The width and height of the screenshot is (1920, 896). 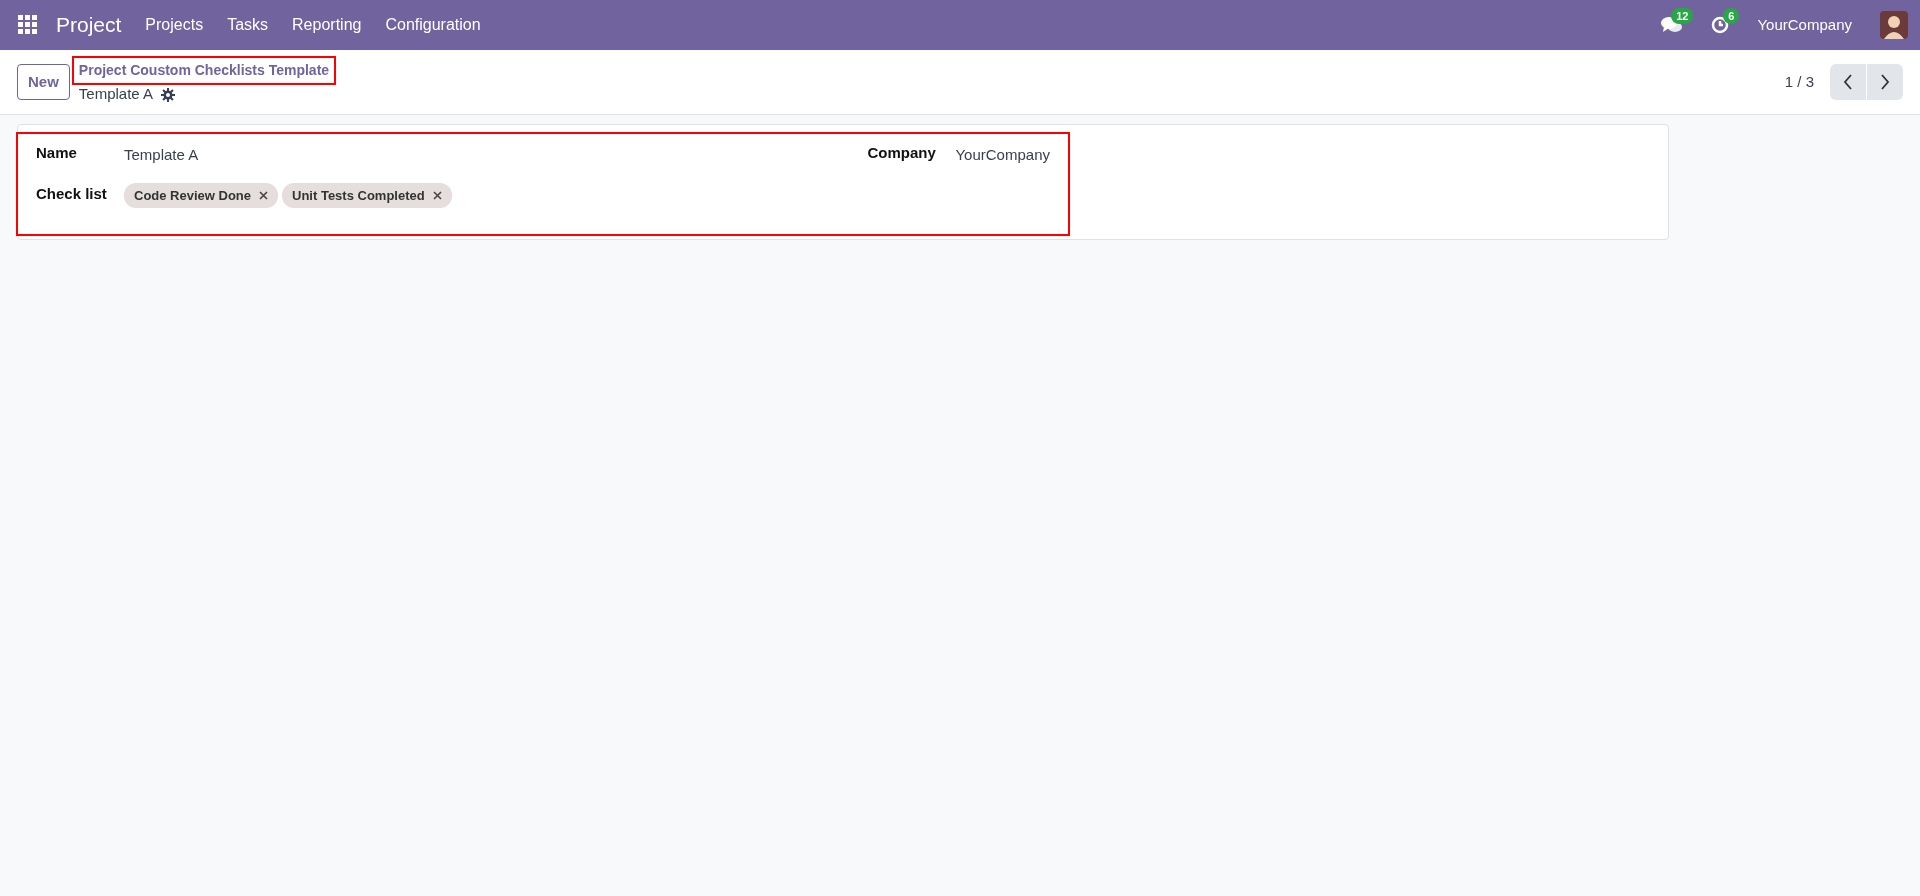 I want to click on tag-label: Code Review Done, so click(x=193, y=195).